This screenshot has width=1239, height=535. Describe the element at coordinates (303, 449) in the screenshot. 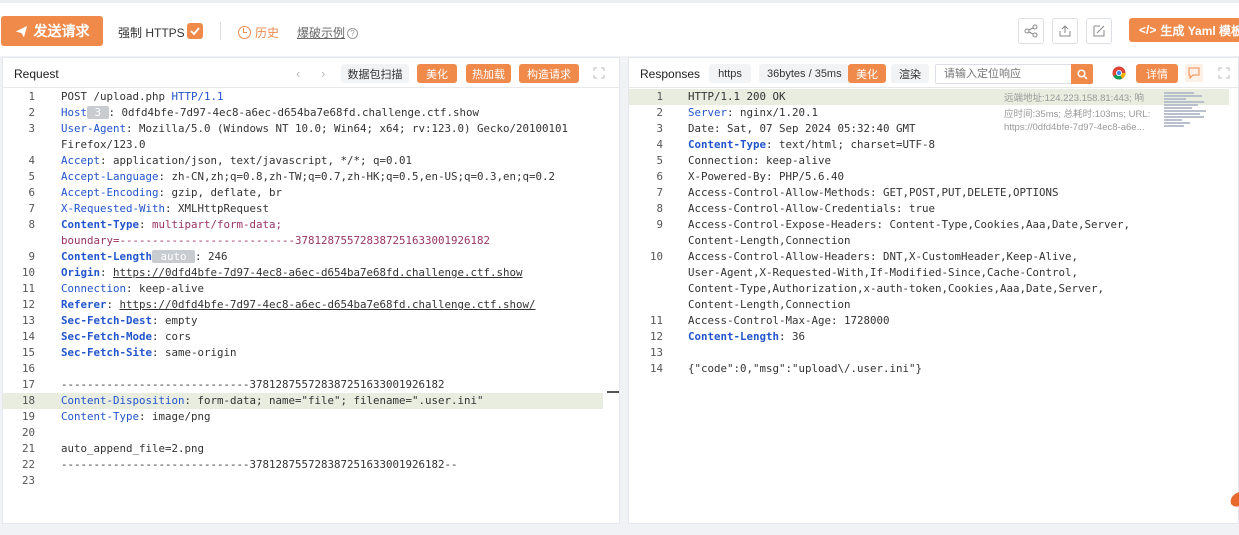

I see `code-line: 21 auto_append_file=2.png` at that location.